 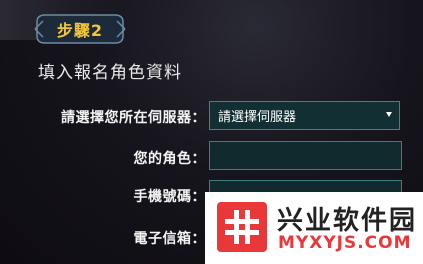 What do you see at coordinates (169, 239) in the screenshot?
I see `email-label: 電子信箱：` at bounding box center [169, 239].